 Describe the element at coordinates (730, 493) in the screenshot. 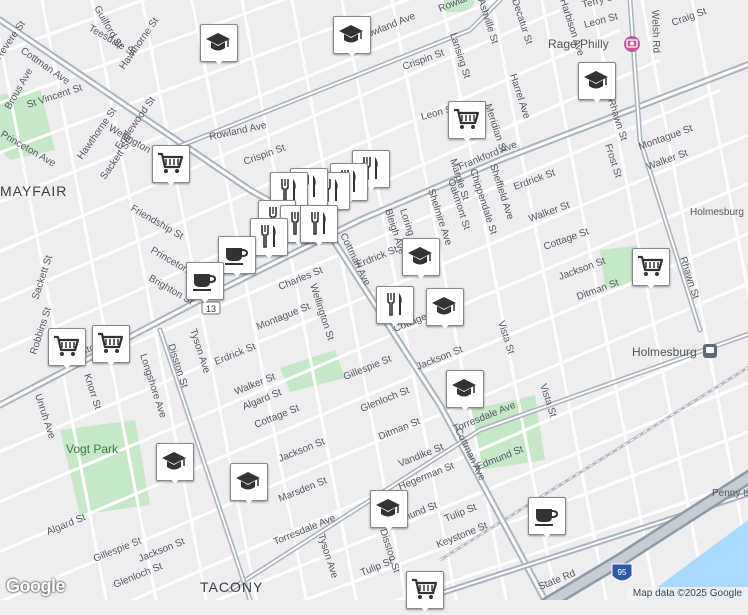

I see `neighborhood-label: Penny the D` at that location.